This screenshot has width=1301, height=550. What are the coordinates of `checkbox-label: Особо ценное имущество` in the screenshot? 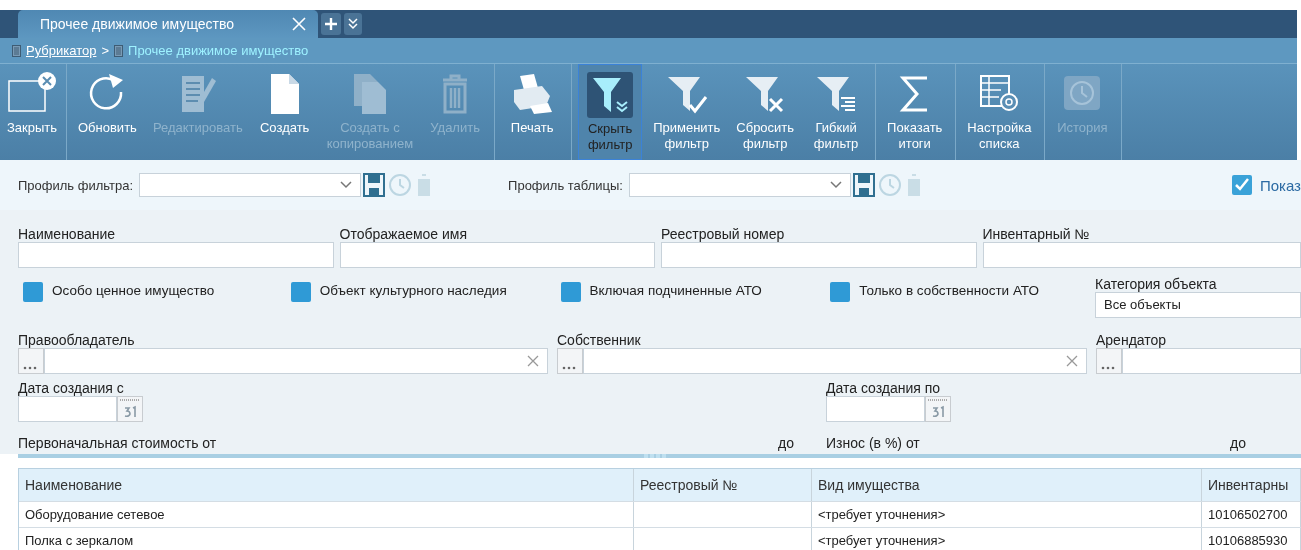 It's located at (133, 290).